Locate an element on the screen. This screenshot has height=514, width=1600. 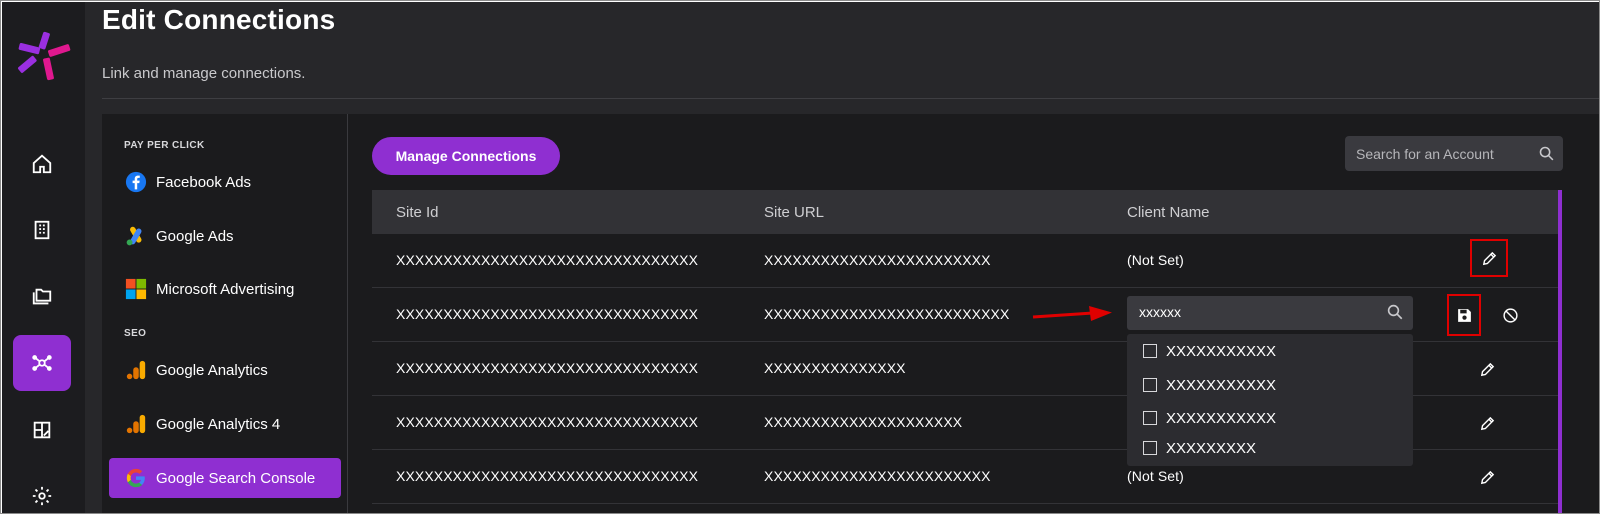
connections-icon is located at coordinates (42, 363).